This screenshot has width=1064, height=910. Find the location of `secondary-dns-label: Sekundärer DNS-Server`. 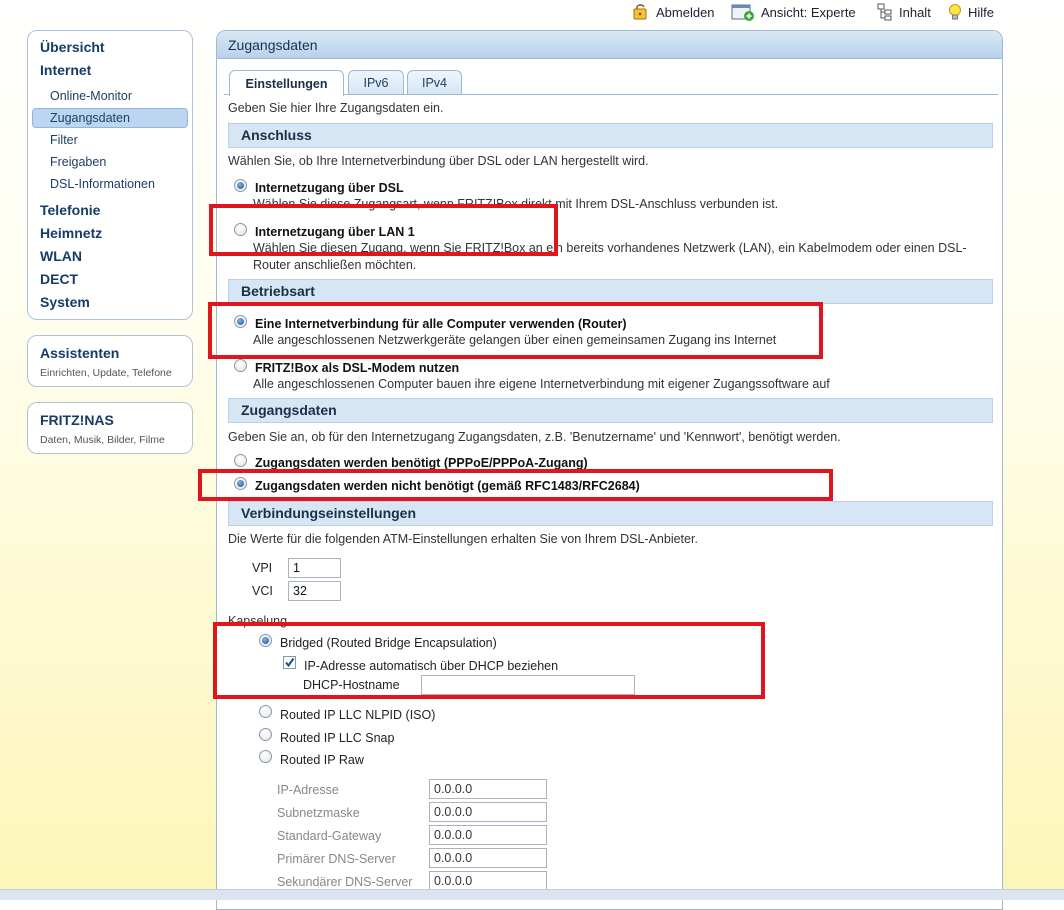

secondary-dns-label: Sekundärer DNS-Server is located at coordinates (345, 882).